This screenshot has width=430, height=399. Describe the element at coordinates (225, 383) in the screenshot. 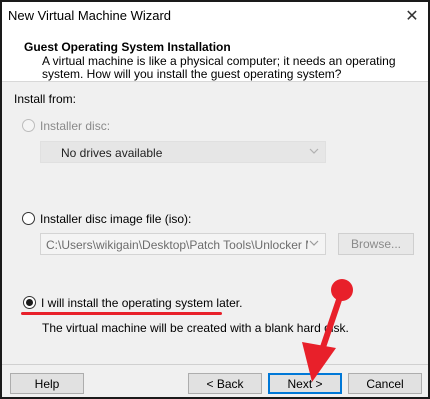

I see `back-button: < Back` at that location.